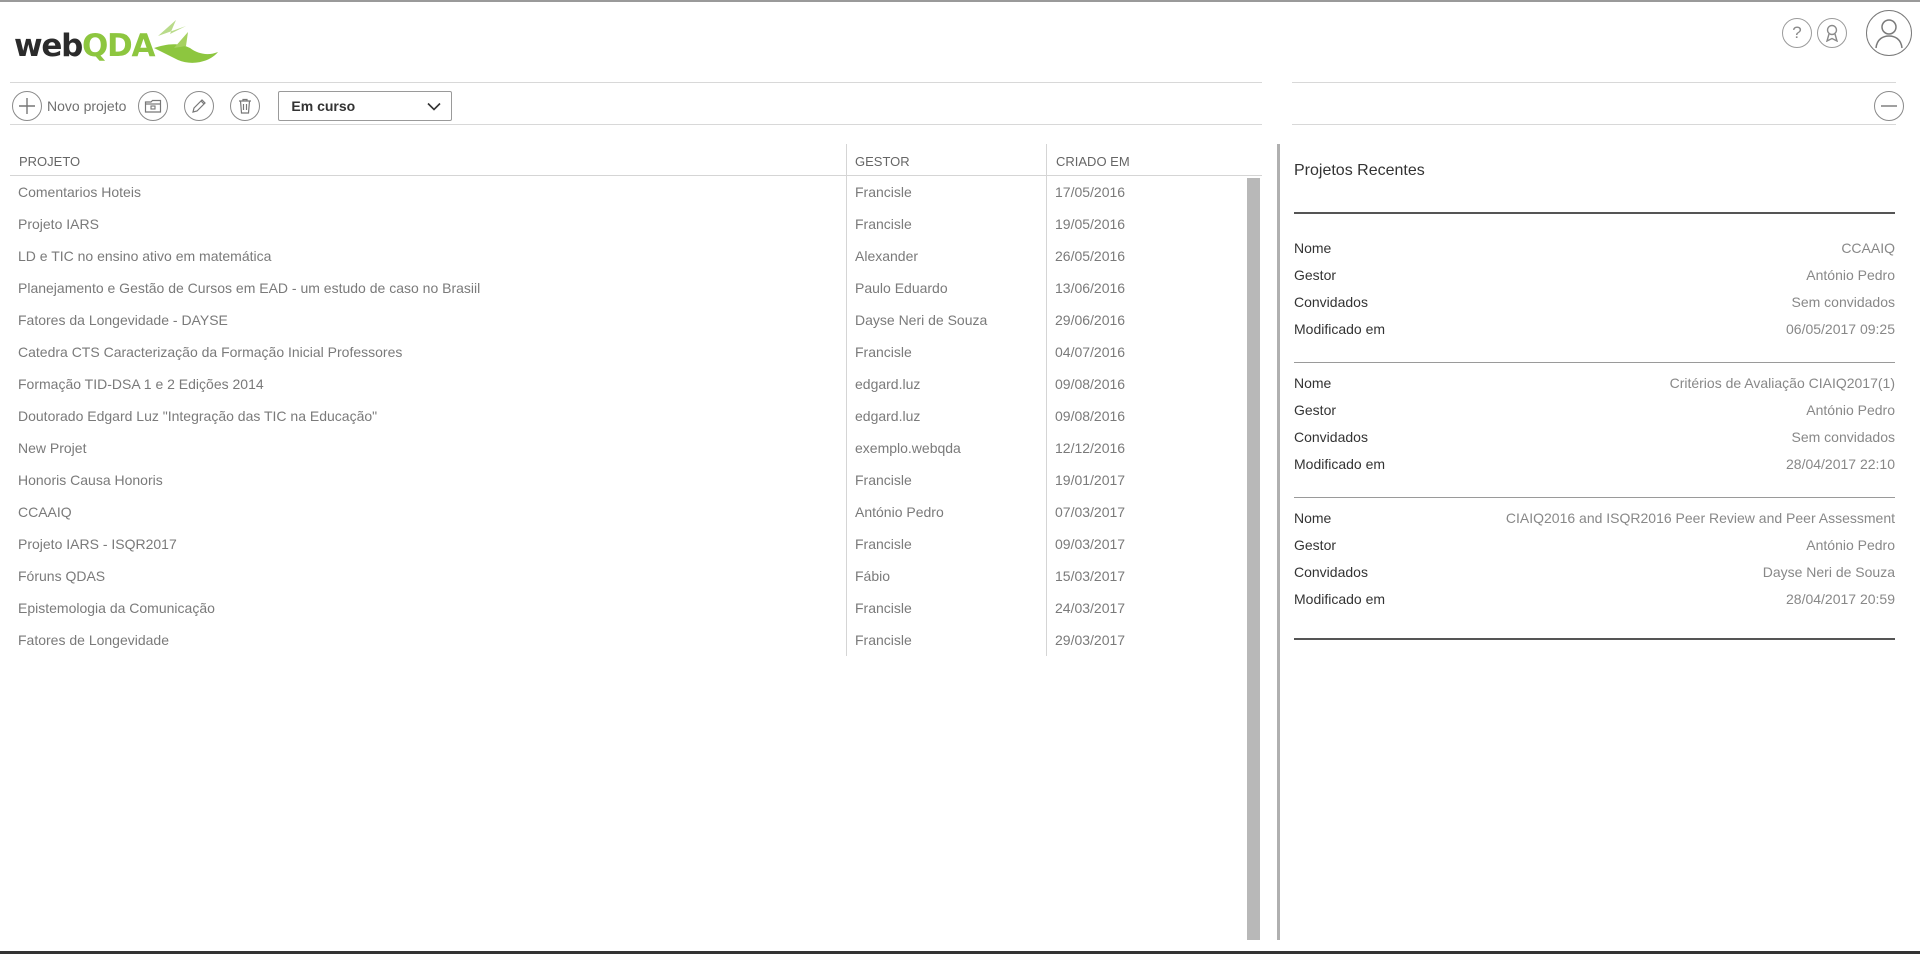  Describe the element at coordinates (428, 159) in the screenshot. I see `column-header-project: PROJETO` at that location.